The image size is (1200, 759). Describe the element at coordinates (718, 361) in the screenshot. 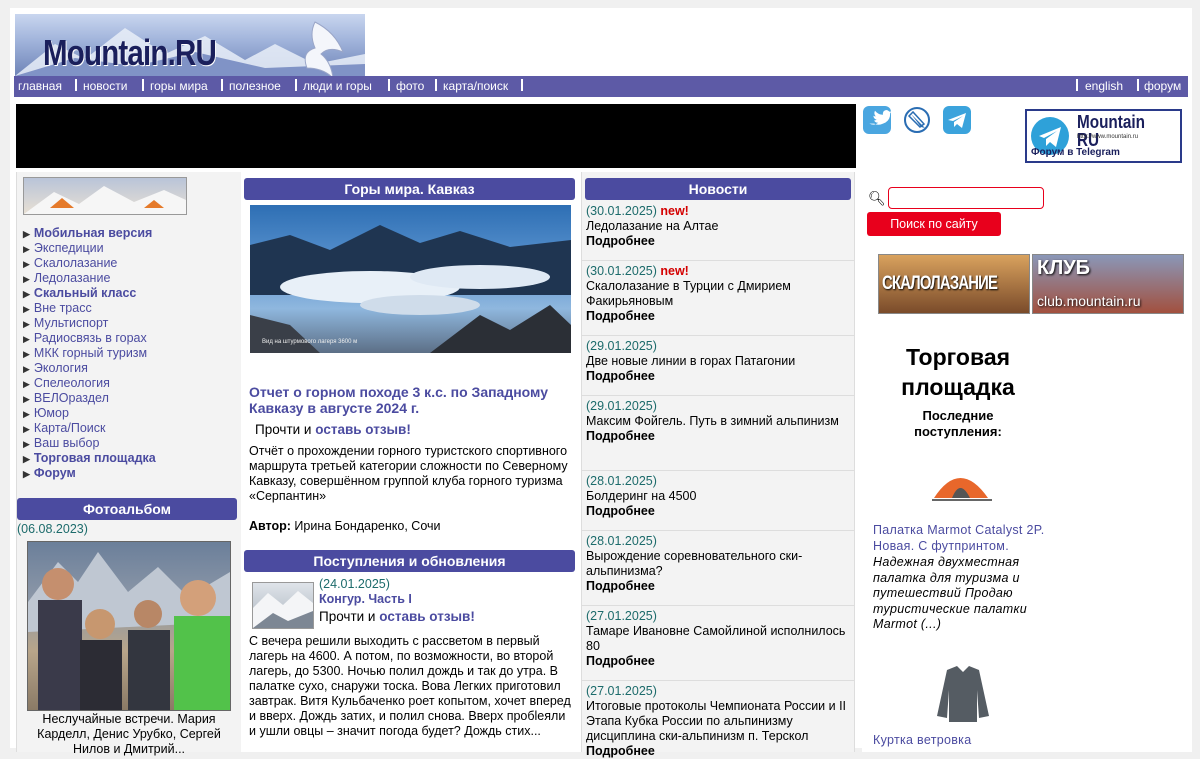

I see `news-headline: Две новые линии в горах Патагонии` at that location.